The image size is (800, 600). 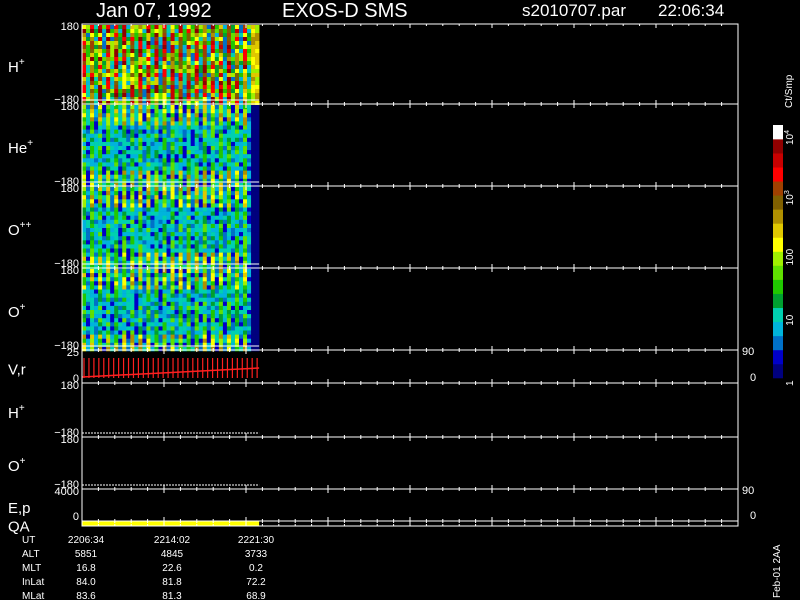 What do you see at coordinates (26, 225) in the screenshot?
I see `panel-label-sup: ++` at bounding box center [26, 225].